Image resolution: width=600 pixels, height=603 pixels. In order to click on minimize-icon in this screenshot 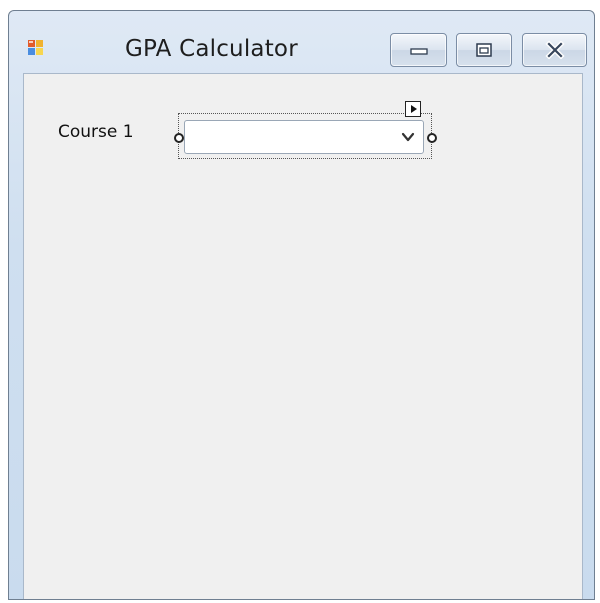, I will do `click(418, 51)`.